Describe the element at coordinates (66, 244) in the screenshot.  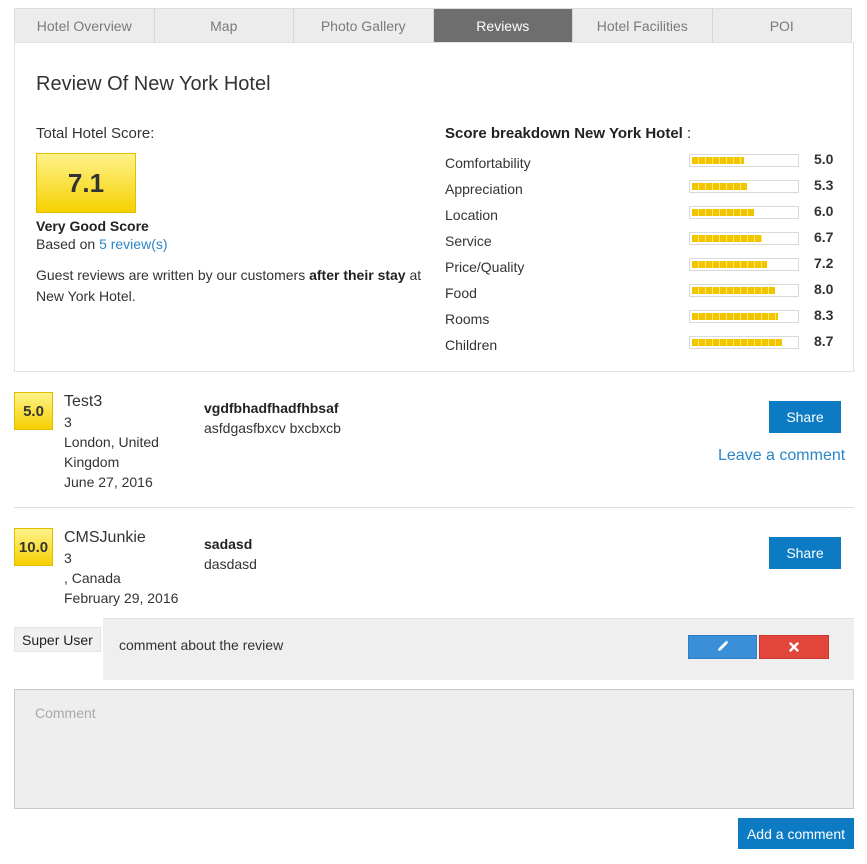
I see `based-on-prefix: Based on` at that location.